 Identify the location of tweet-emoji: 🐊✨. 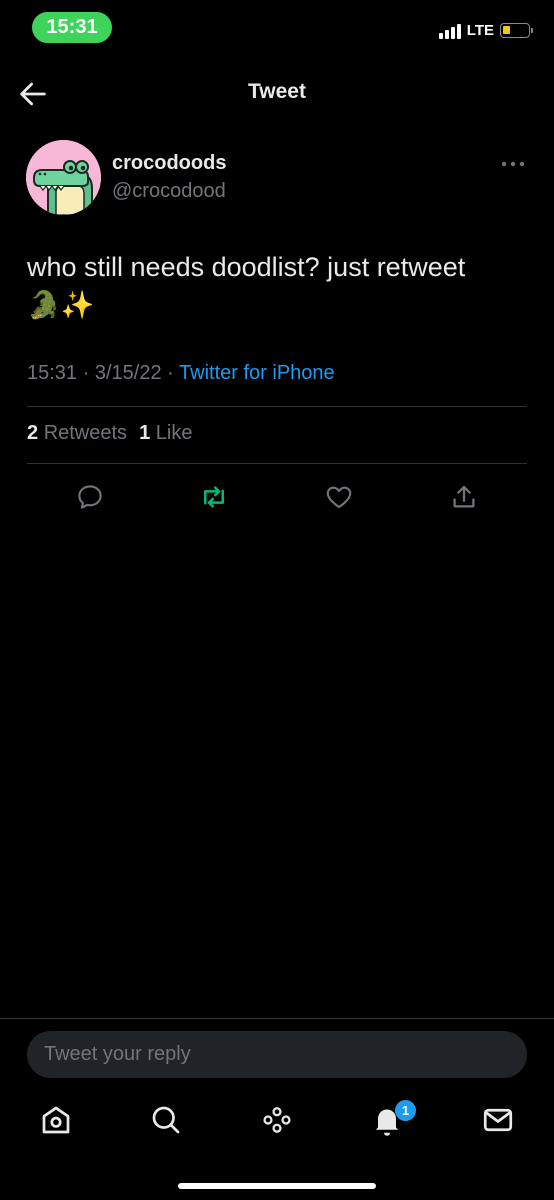
(61, 305).